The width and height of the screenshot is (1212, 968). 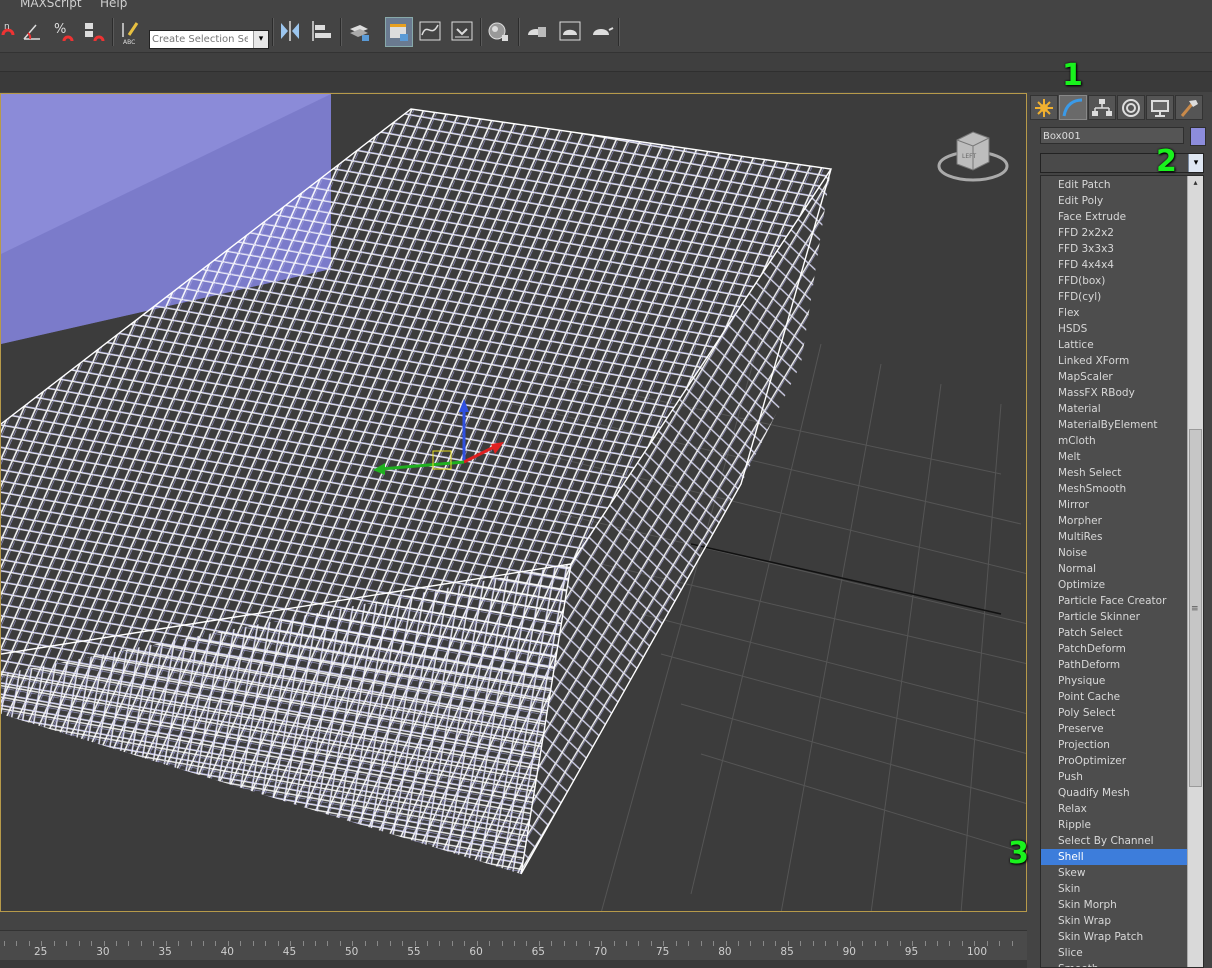 I want to click on modifier-item: Patch Select, so click(x=1114, y=633).